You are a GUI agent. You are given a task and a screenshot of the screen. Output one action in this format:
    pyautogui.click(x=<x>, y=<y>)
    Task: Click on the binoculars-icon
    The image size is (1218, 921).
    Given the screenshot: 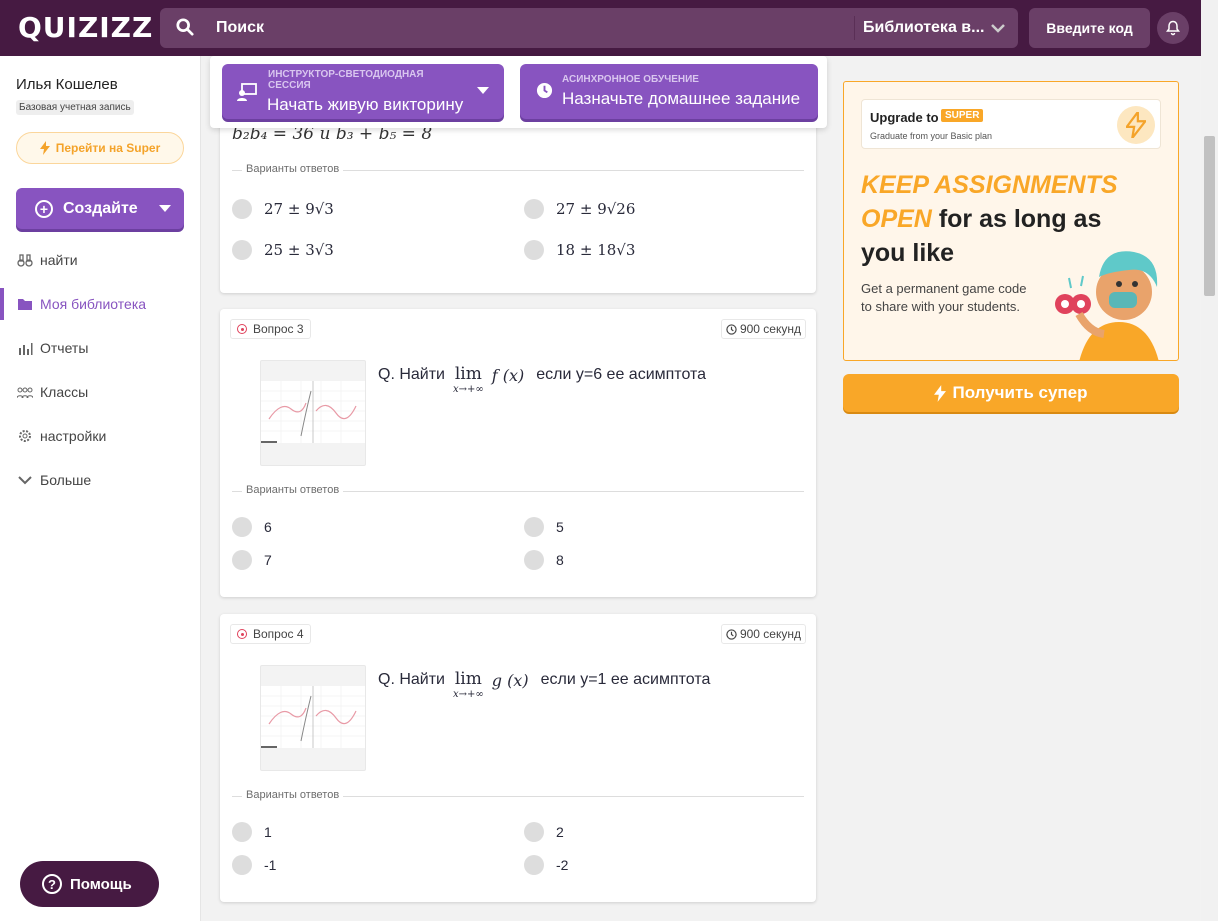 What is the action you would take?
    pyautogui.click(x=25, y=260)
    